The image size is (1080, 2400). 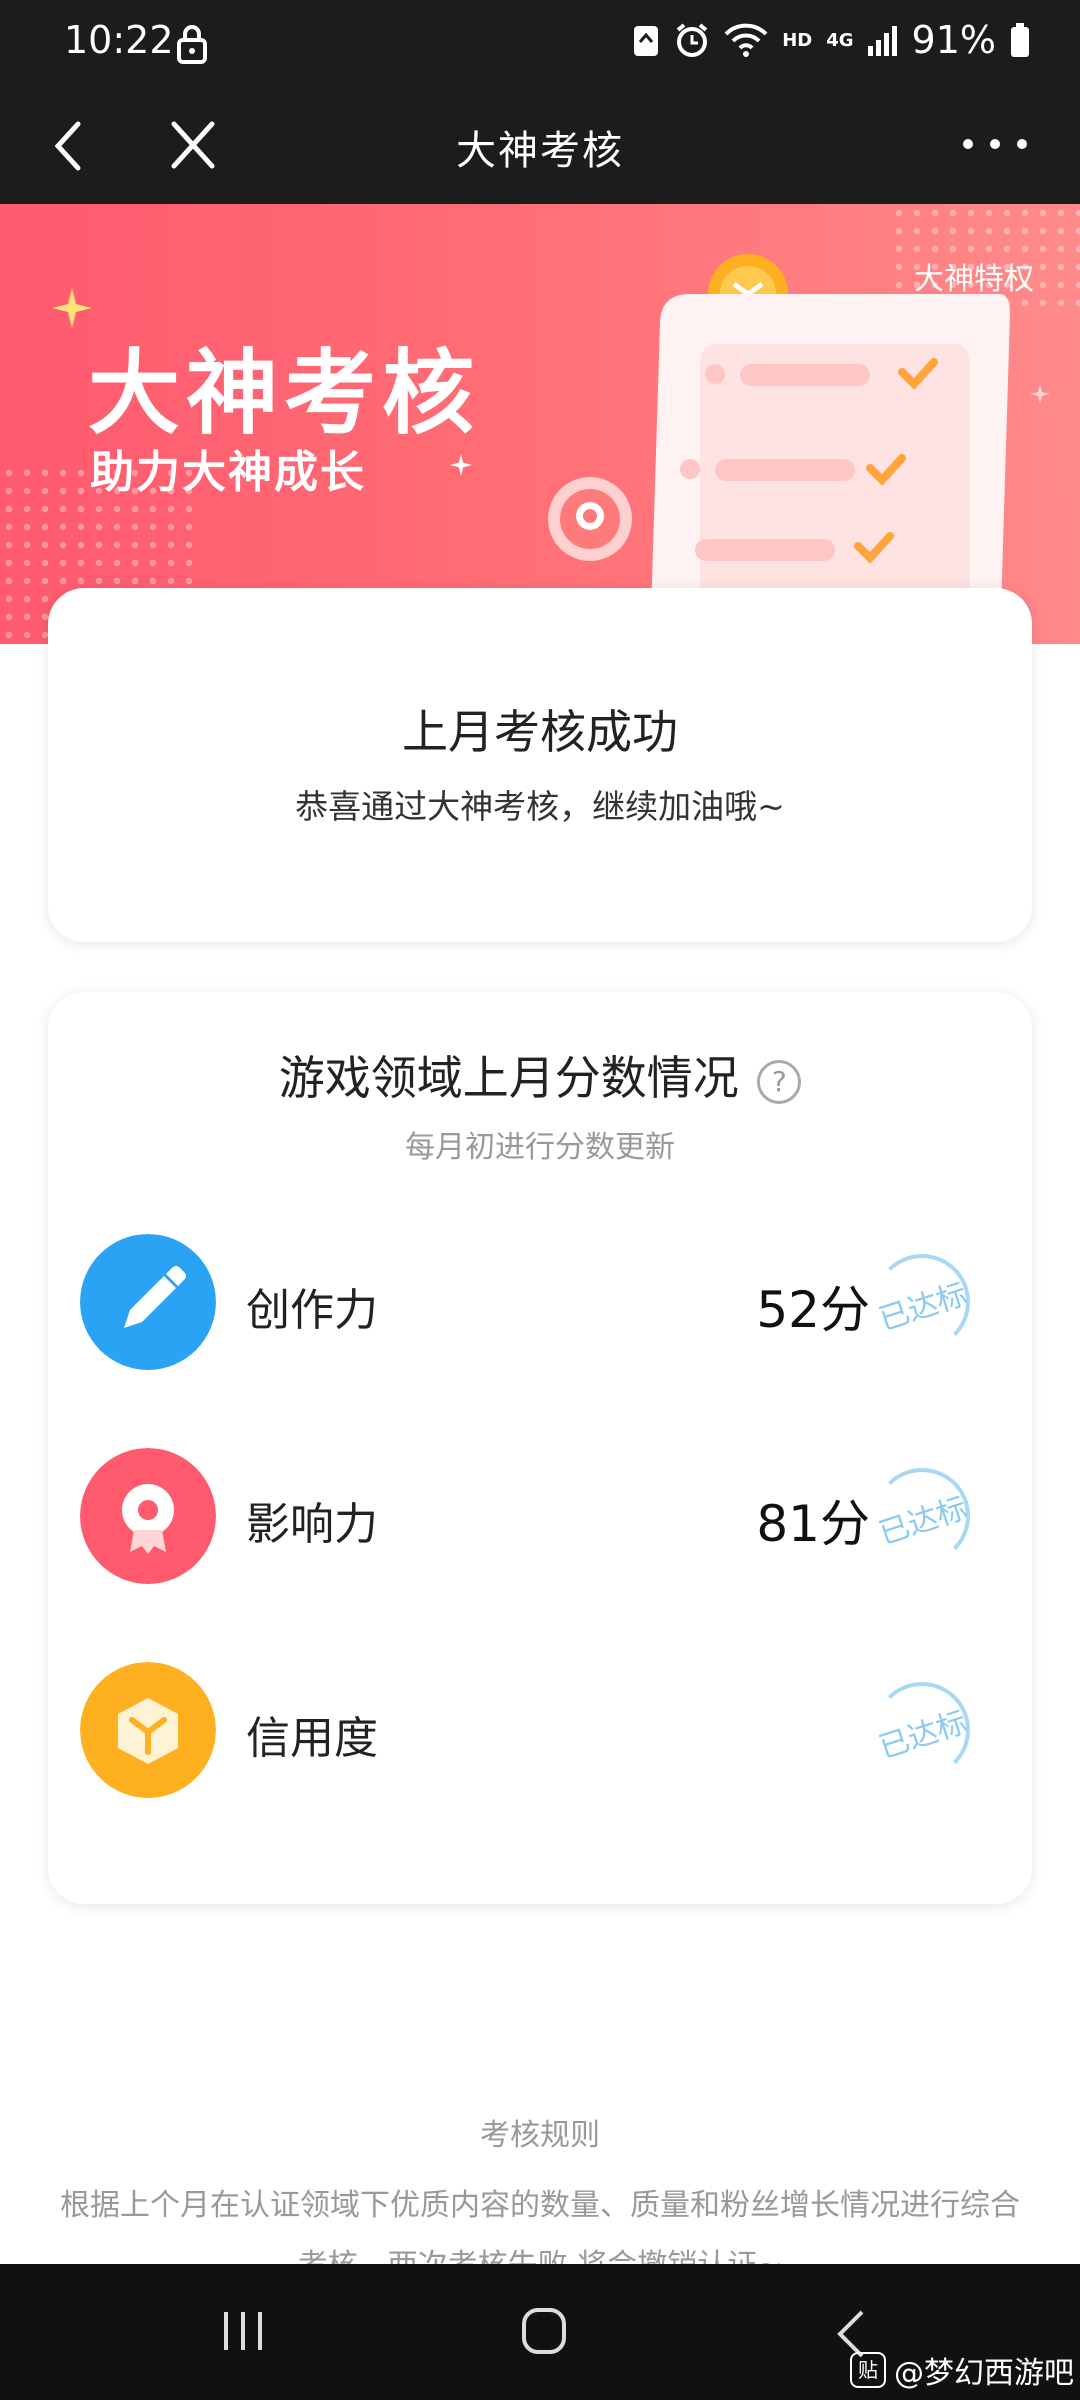 I want to click on battery-icon, so click(x=1020, y=40).